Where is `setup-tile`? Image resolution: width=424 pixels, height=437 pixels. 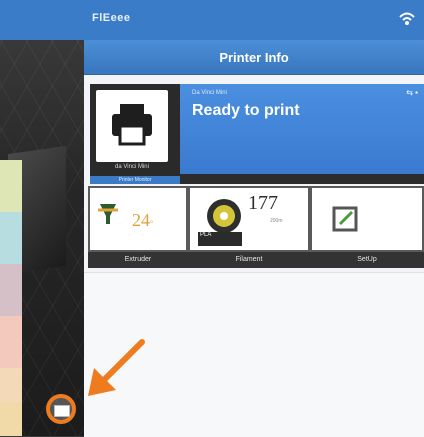 setup-tile is located at coordinates (367, 219).